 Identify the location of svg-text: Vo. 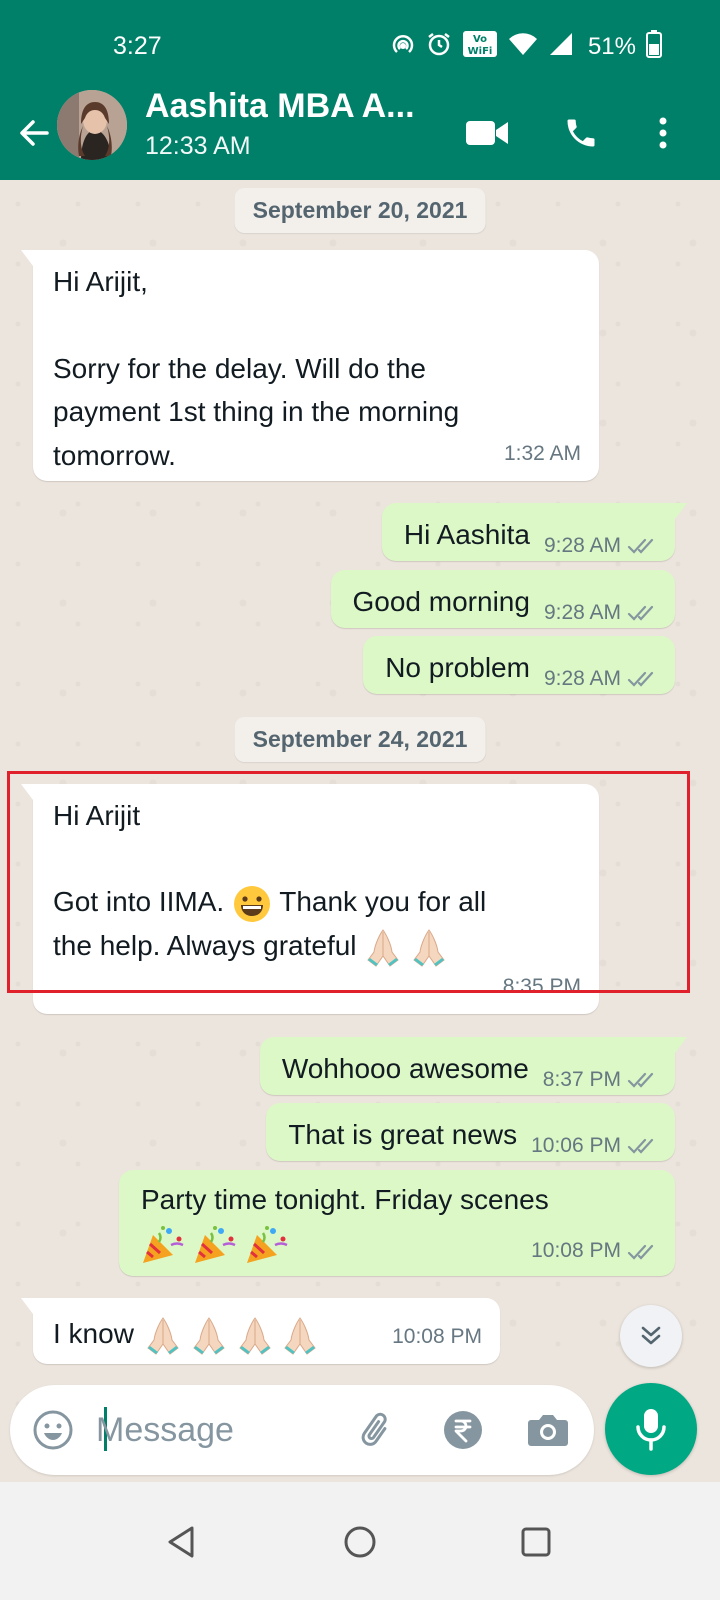
(480, 39).